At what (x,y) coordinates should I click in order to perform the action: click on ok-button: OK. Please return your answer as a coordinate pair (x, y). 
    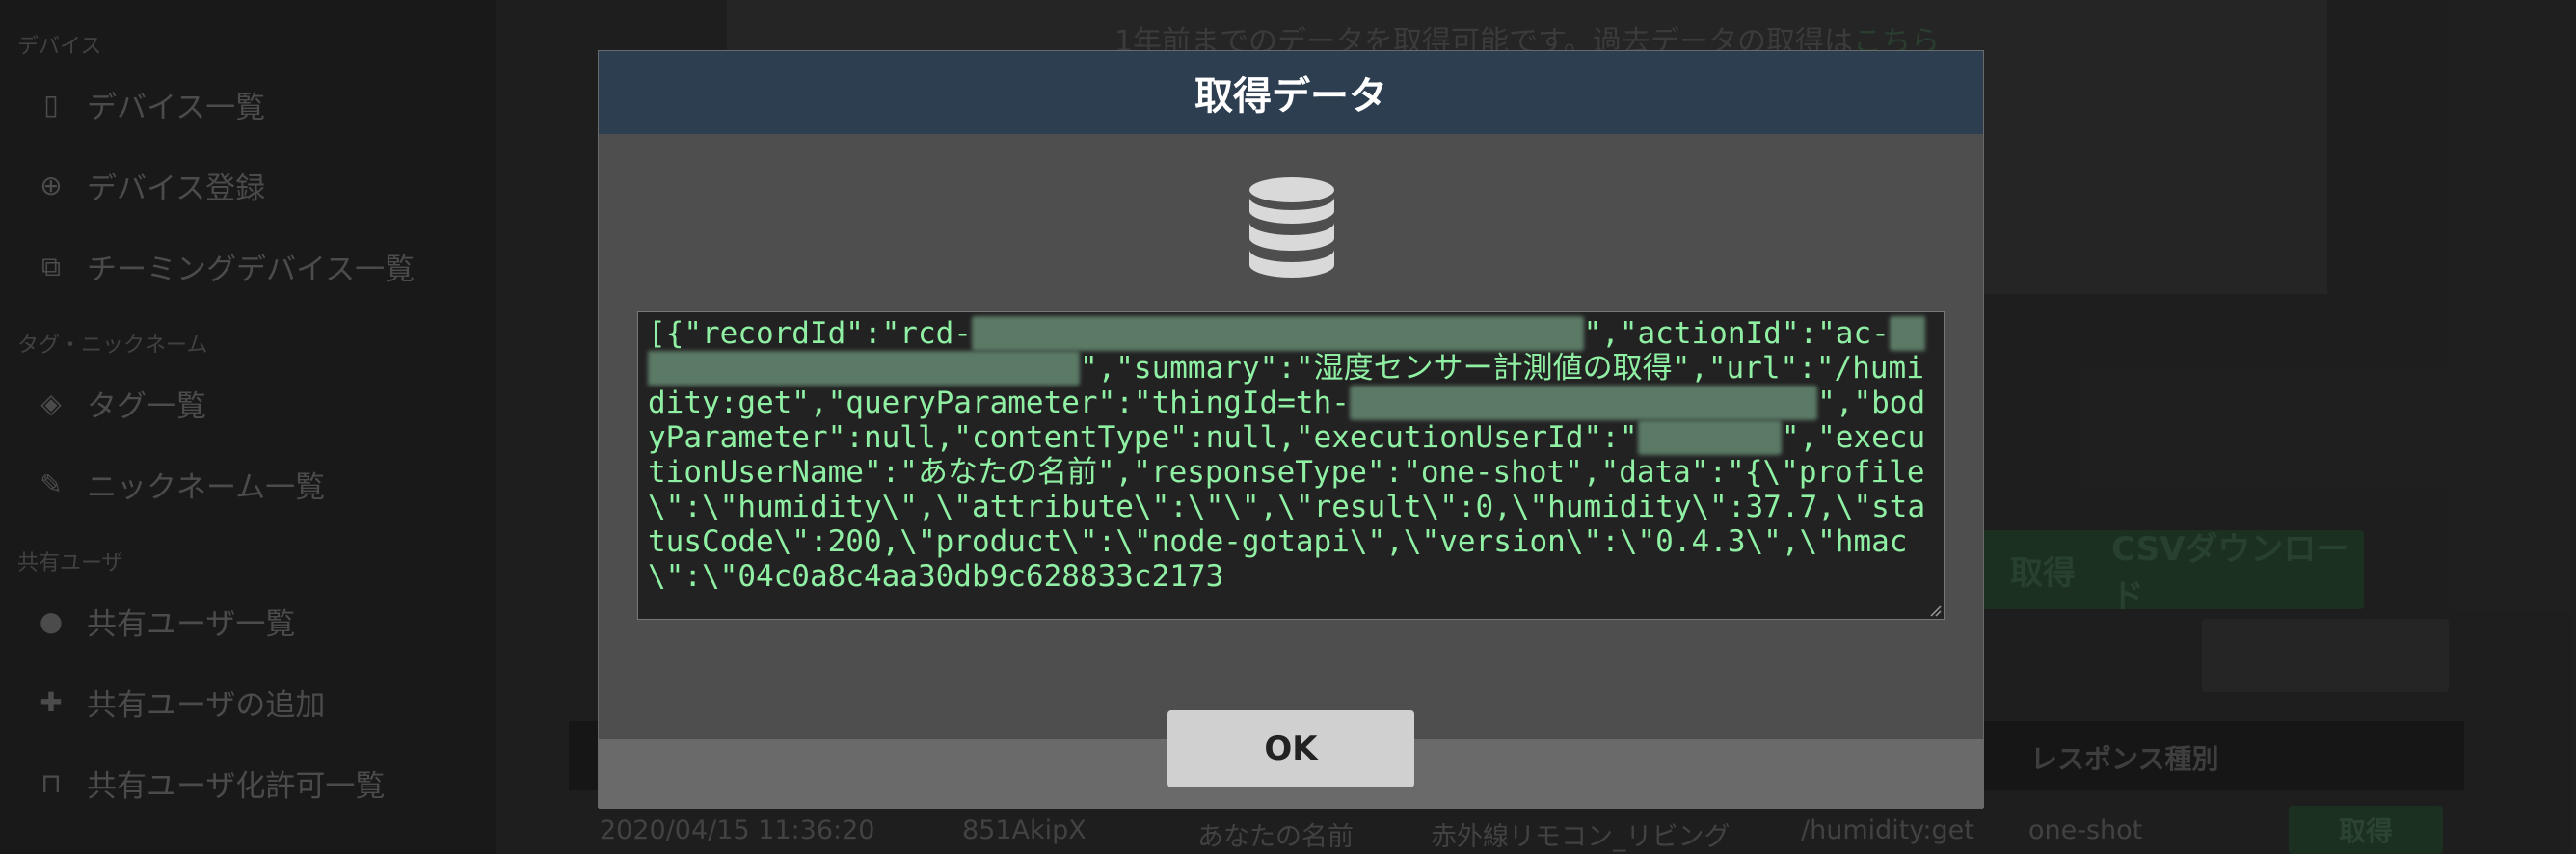
    Looking at the image, I should click on (1291, 748).